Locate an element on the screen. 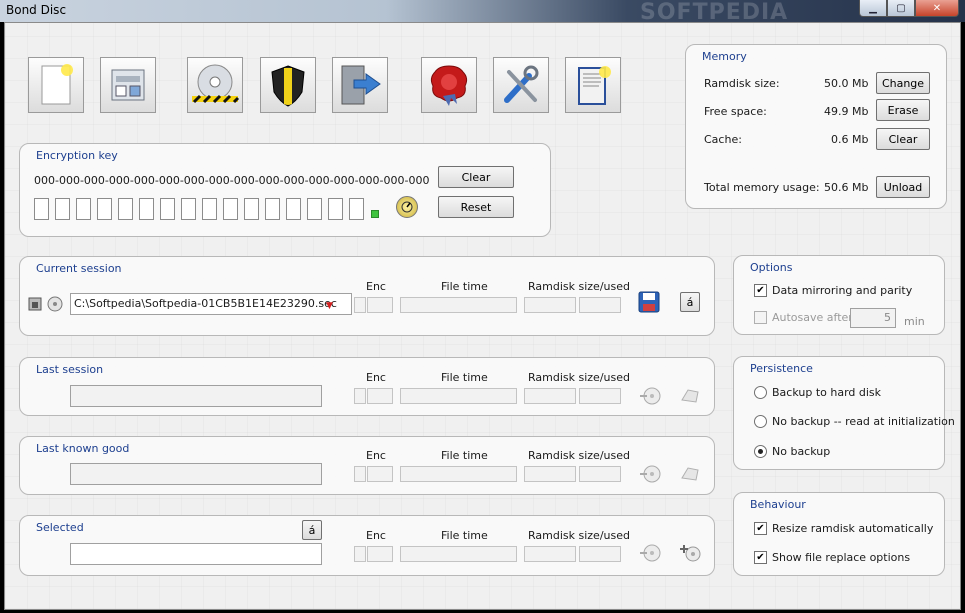 The height and width of the screenshot is (613, 965). save-session-button is located at coordinates (649, 302).